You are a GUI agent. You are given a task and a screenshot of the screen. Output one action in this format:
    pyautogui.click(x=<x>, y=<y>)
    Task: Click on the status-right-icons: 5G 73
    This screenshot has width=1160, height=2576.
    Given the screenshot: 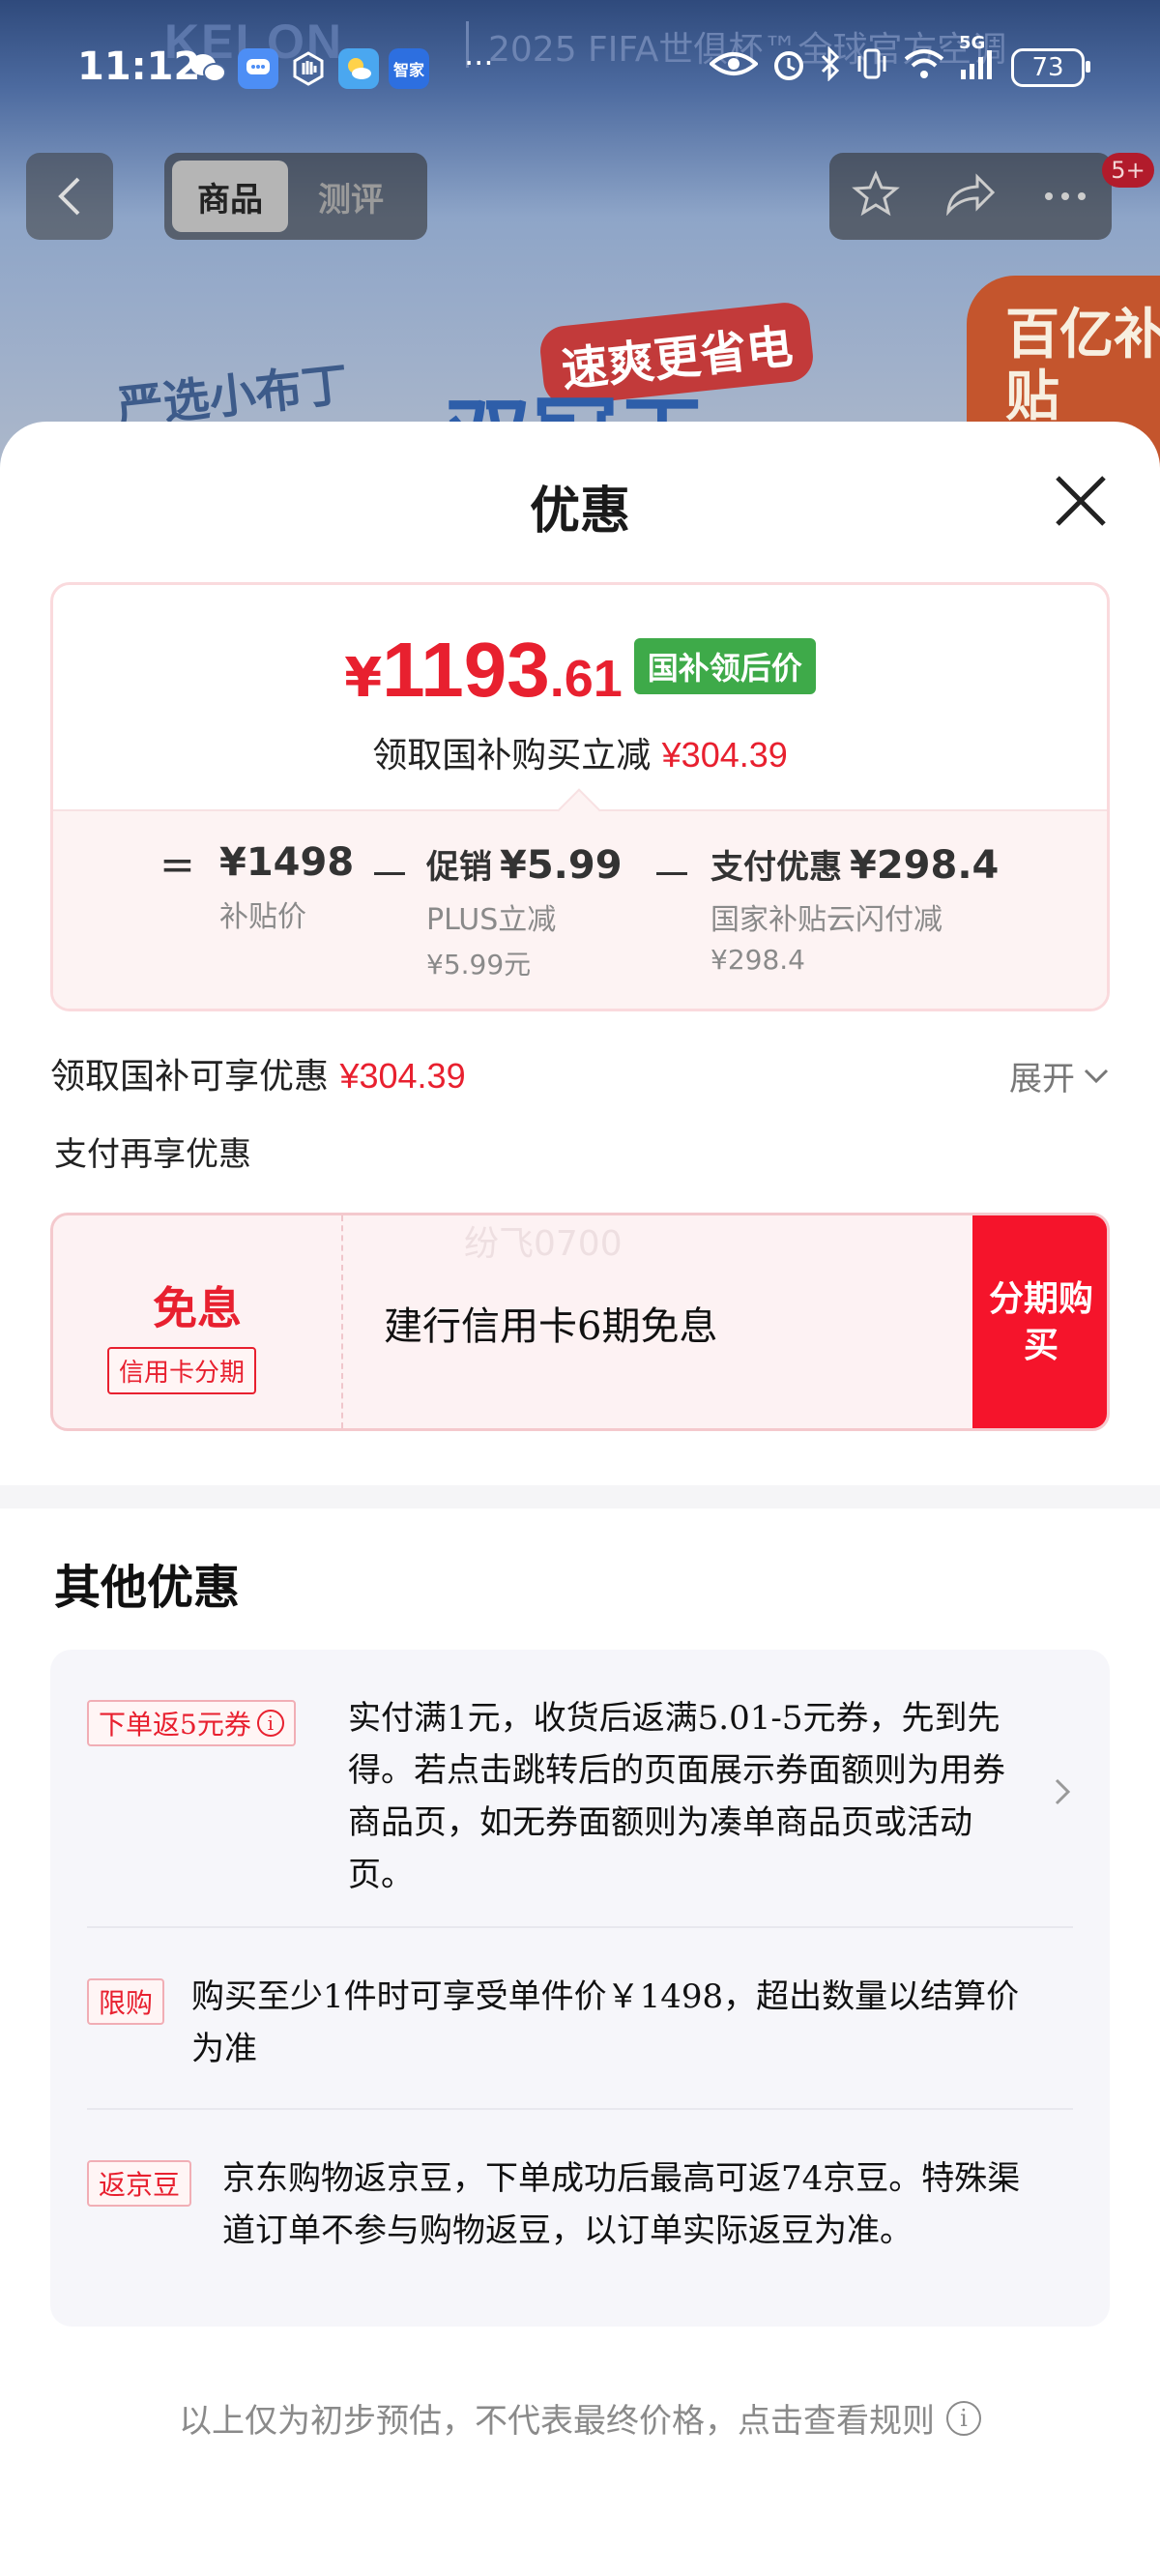 What is the action you would take?
    pyautogui.click(x=899, y=61)
    